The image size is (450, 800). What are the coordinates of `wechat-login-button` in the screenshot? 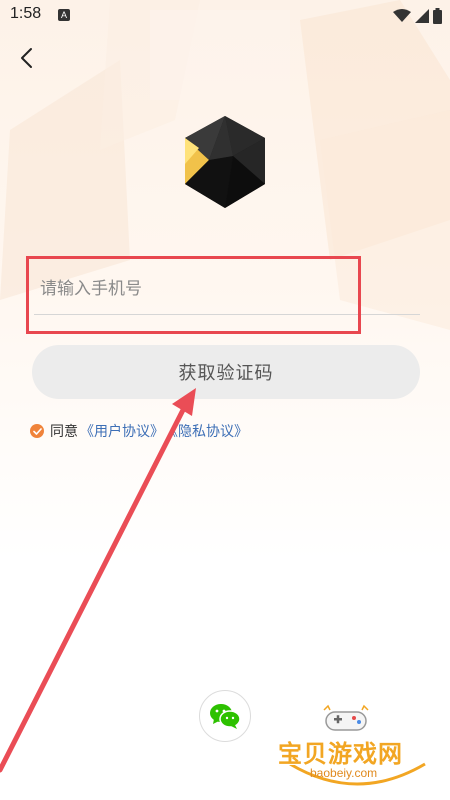 It's located at (225, 716).